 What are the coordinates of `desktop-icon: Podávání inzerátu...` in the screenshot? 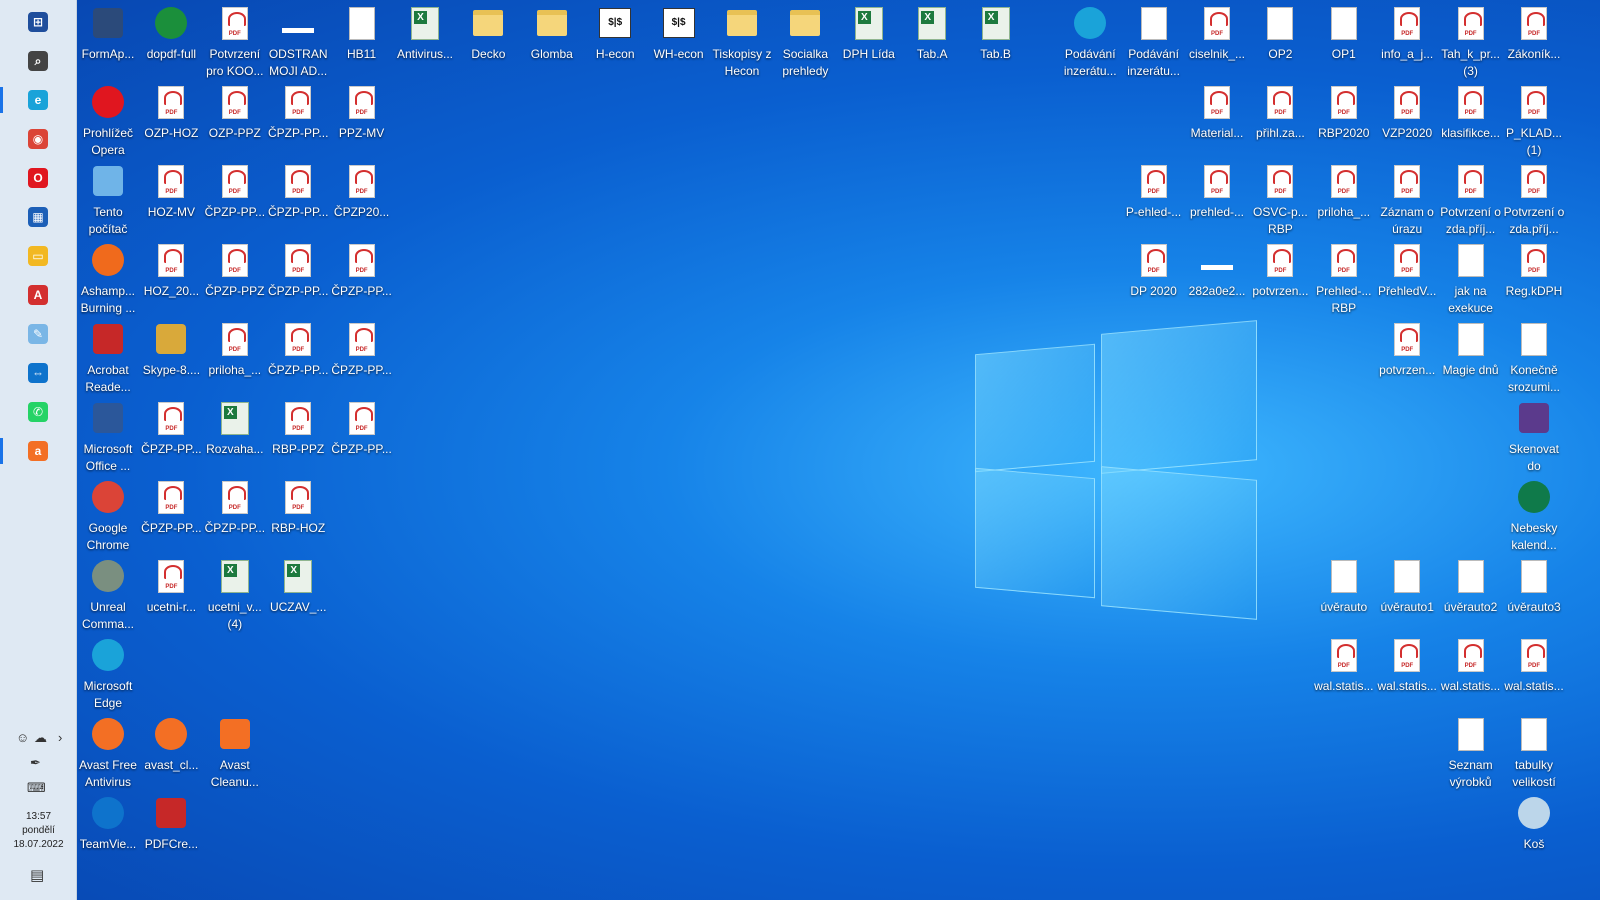 It's located at (1090, 42).